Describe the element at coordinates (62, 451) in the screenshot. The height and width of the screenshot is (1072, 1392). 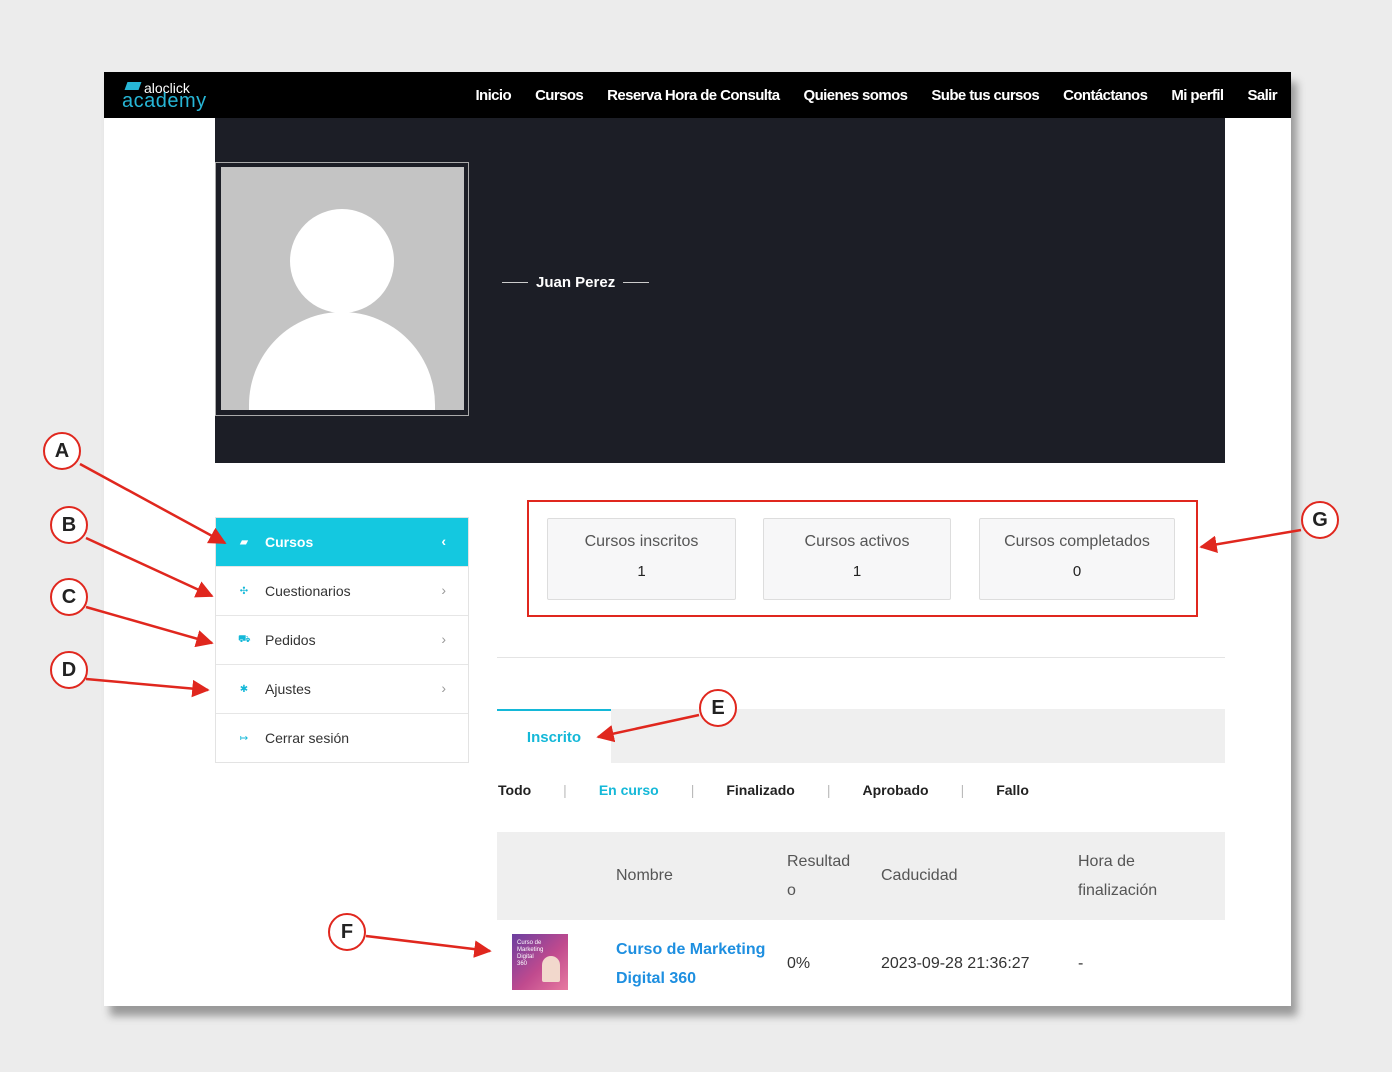
I see `annotation-badge-a: A` at that location.